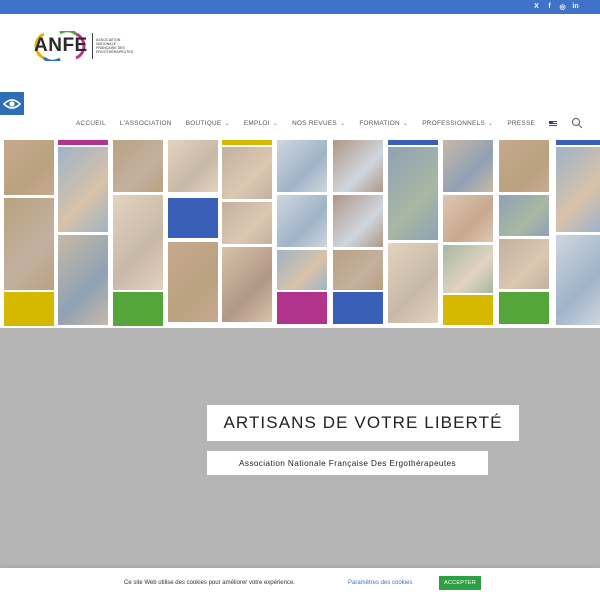  I want to click on hero-title: ARTISANS DE VOTRE LIBERTÉ, so click(363, 423).